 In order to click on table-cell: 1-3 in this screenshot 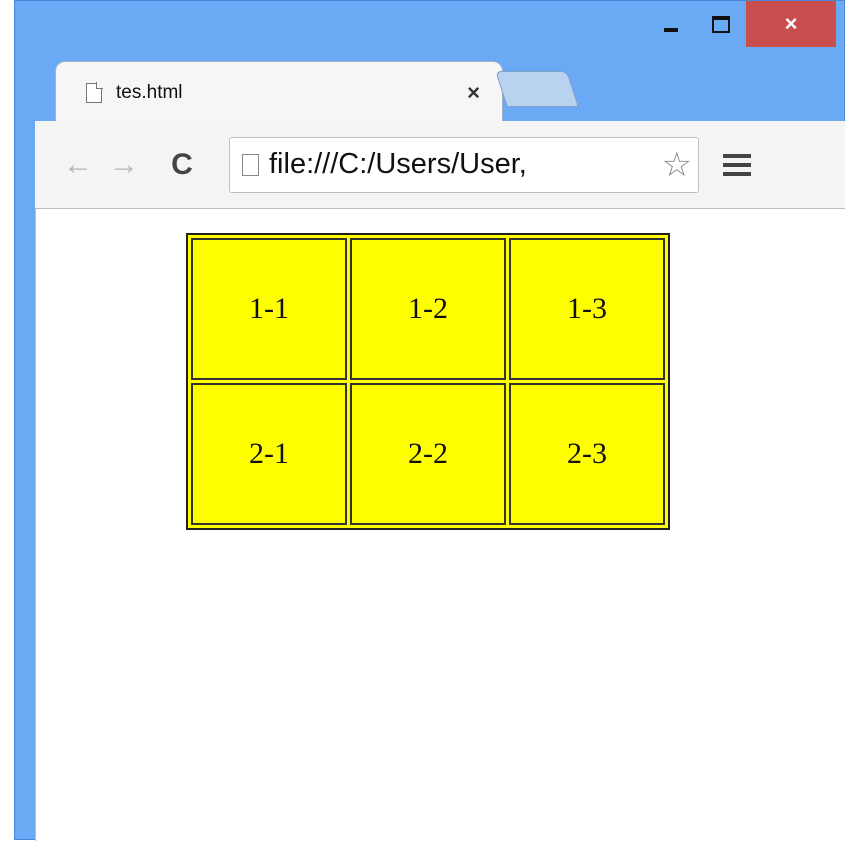, I will do `click(587, 309)`.